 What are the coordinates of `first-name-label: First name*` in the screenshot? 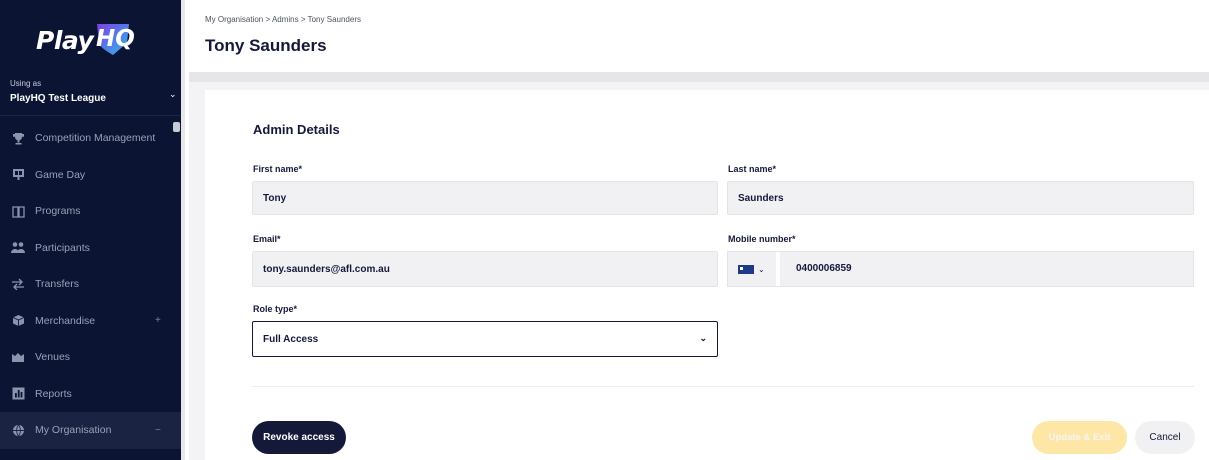 It's located at (278, 169).